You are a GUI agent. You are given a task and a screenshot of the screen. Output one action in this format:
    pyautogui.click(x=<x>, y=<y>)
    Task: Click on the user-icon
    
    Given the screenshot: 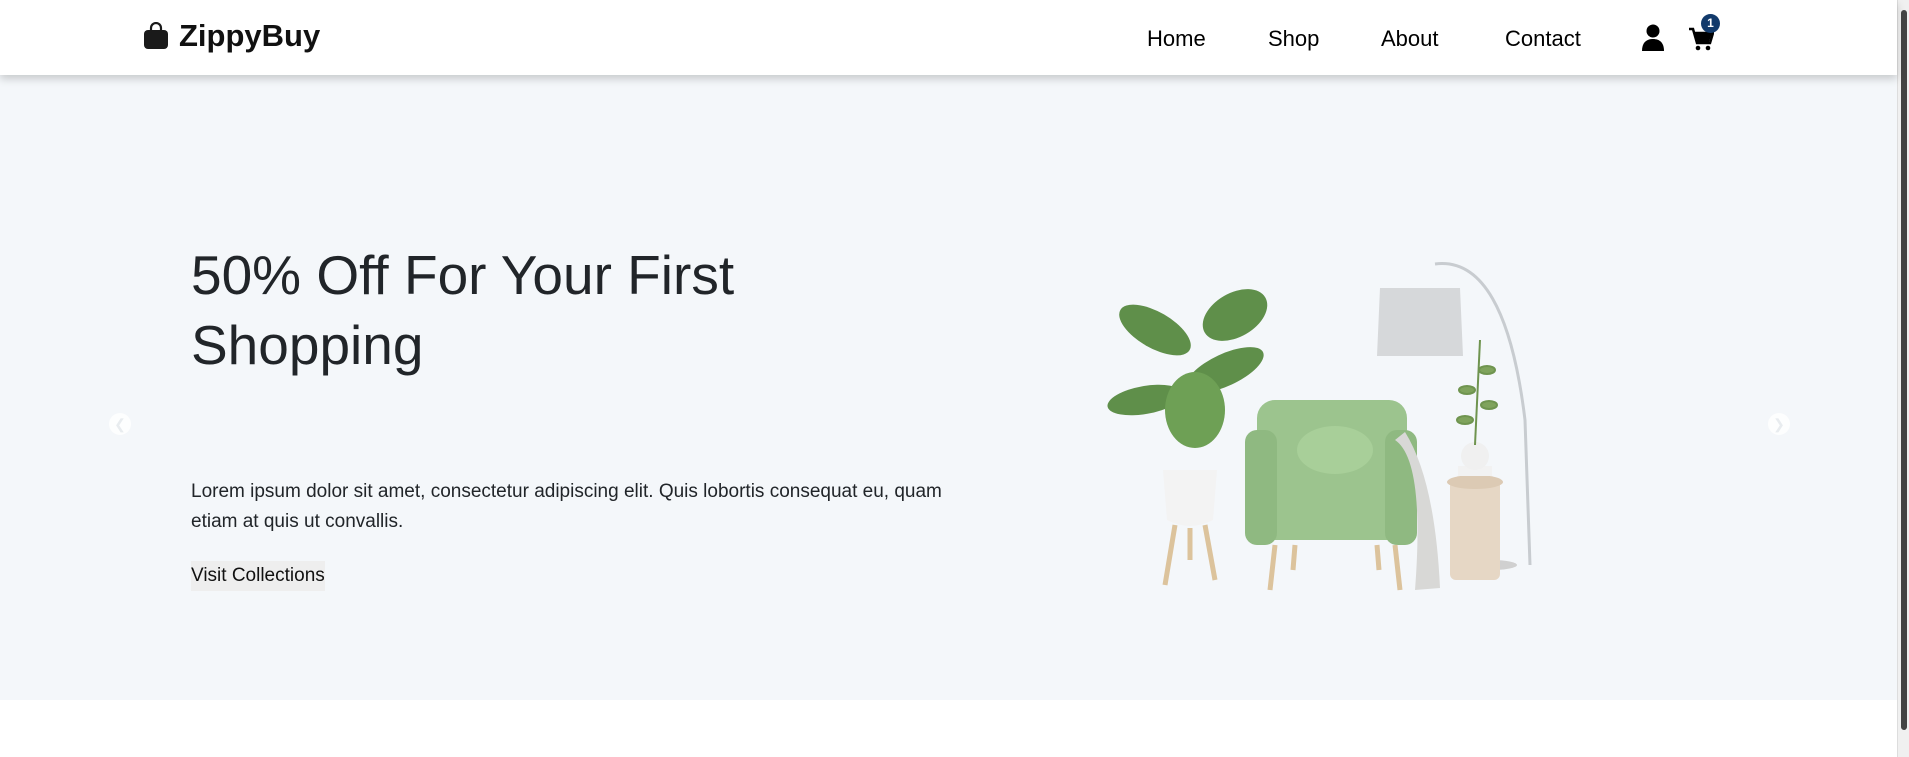 What is the action you would take?
    pyautogui.click(x=1653, y=38)
    